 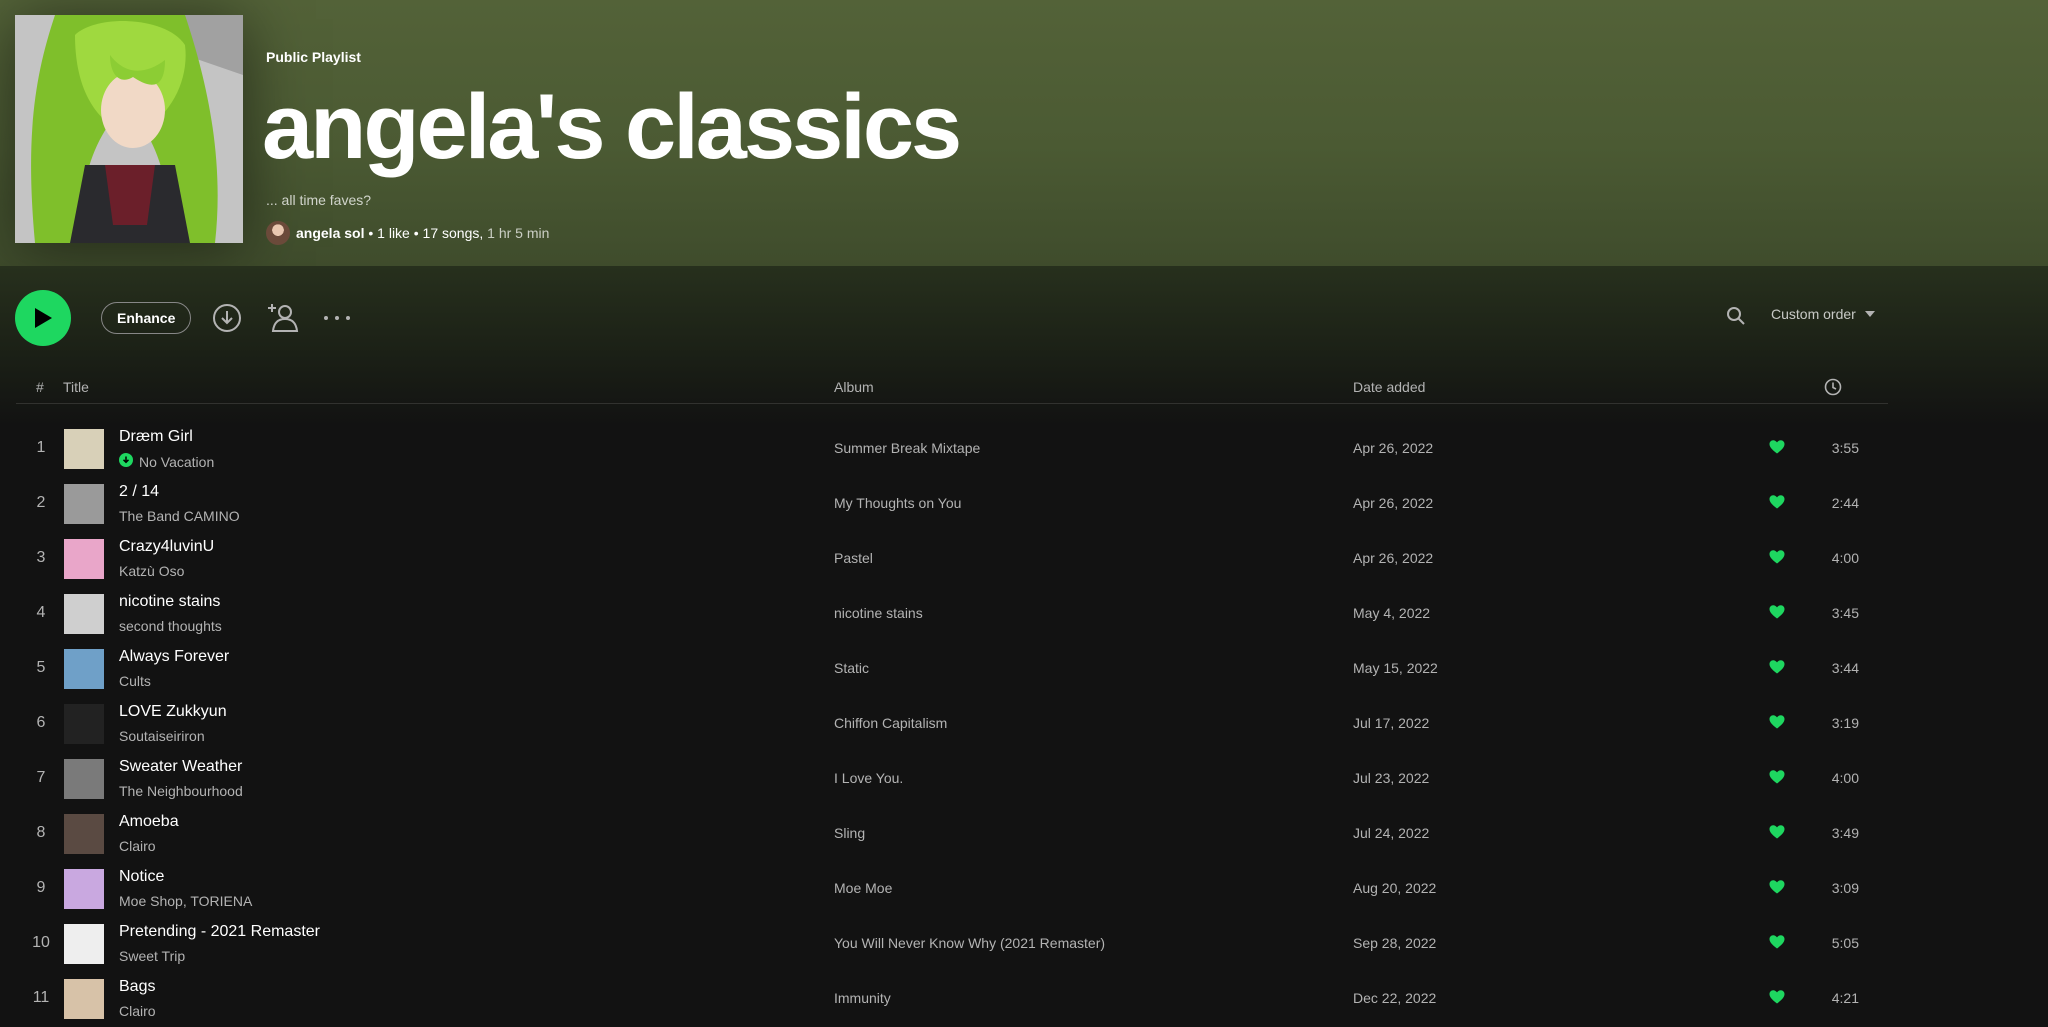 I want to click on track-album: Immunity, so click(x=862, y=998).